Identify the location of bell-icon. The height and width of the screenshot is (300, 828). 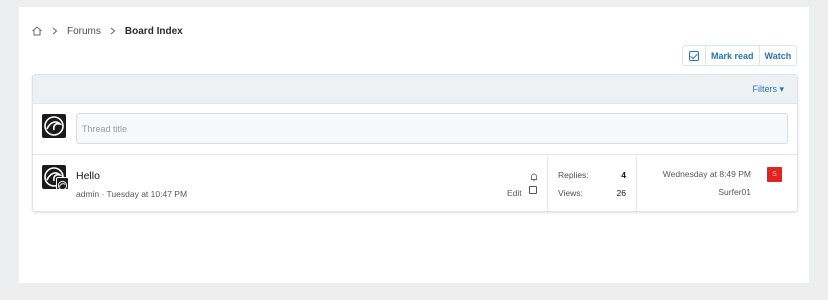
(534, 175).